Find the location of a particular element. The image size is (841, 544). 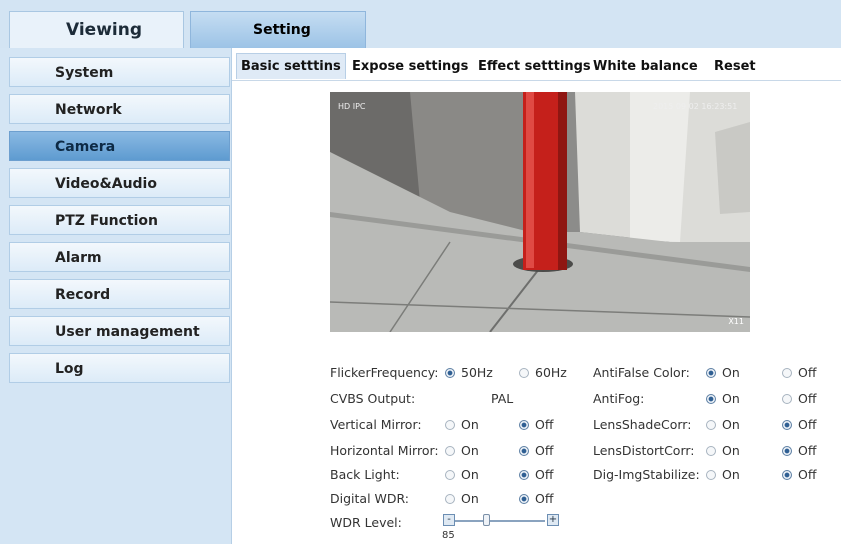

subtab-basic-settings: Basic setttins is located at coordinates (291, 66).